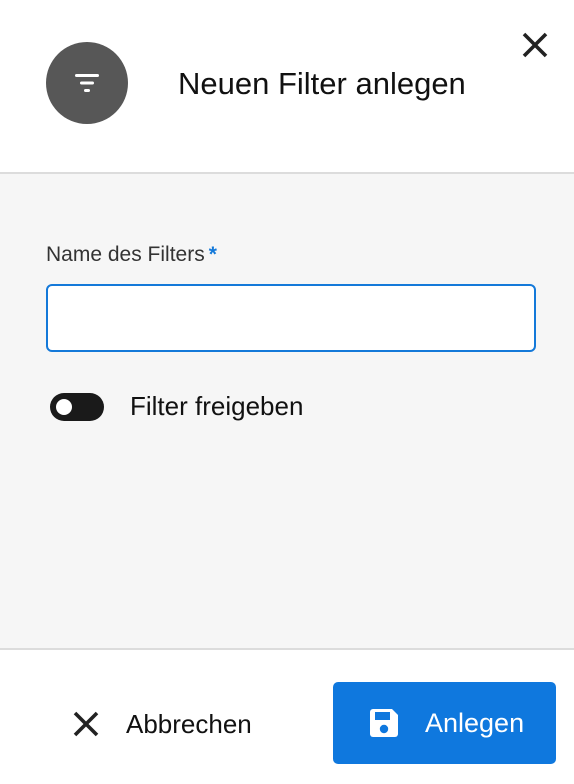 This screenshot has width=574, height=784. Describe the element at coordinates (217, 406) in the screenshot. I see `share-filter-label: Filter freigeben` at that location.